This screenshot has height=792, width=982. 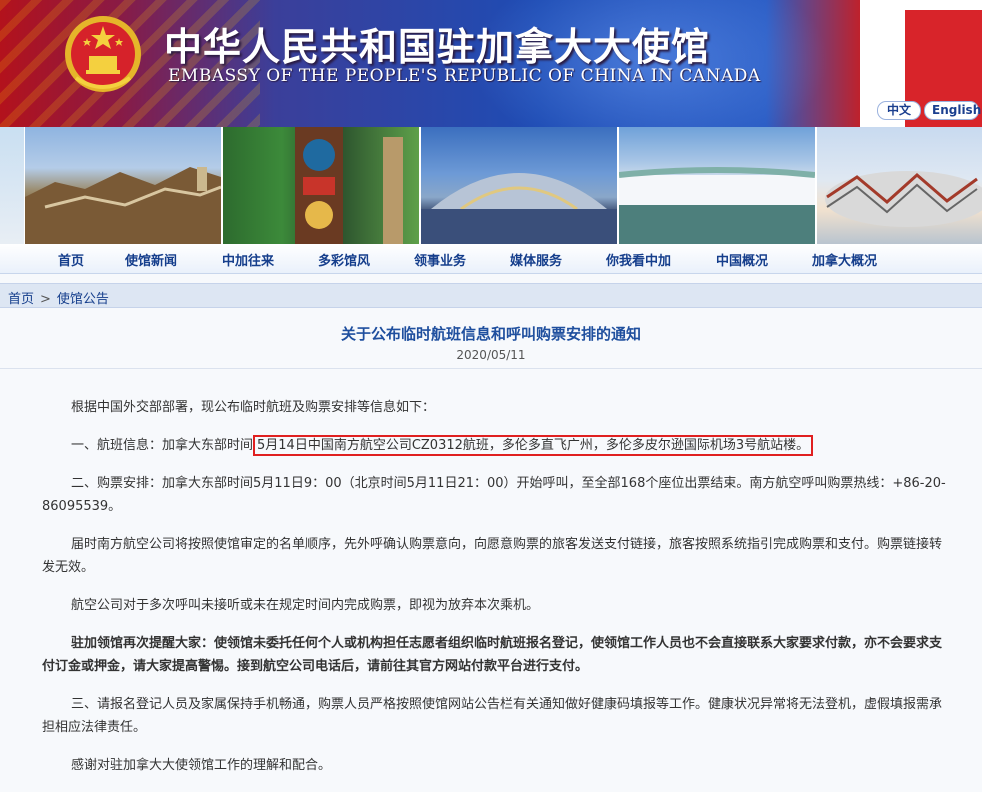 What do you see at coordinates (123, 185) in the screenshot?
I see `great-wall-photo` at bounding box center [123, 185].